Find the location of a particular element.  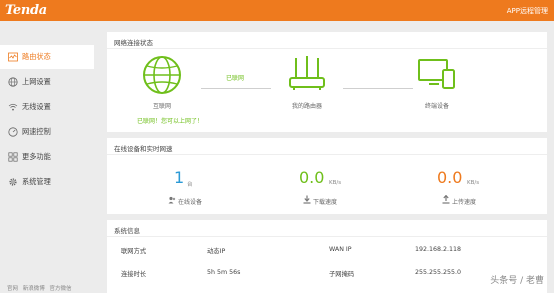

sidebar-item-system-management: 系统管理 is located at coordinates (47, 182).